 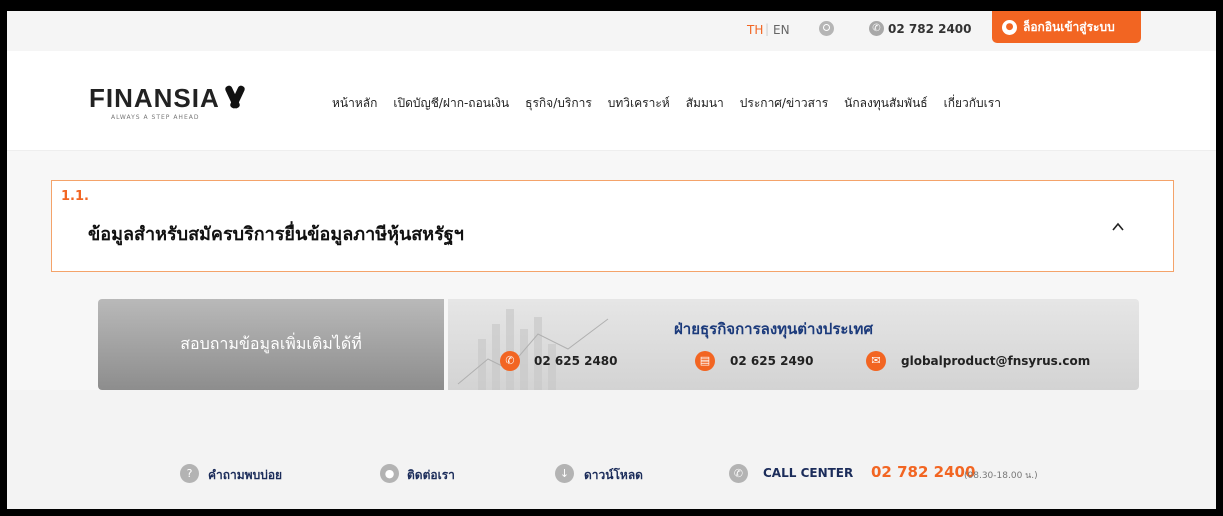 What do you see at coordinates (972, 103) in the screenshot?
I see `nav-item-about: เกี่ยวกับเรา` at bounding box center [972, 103].